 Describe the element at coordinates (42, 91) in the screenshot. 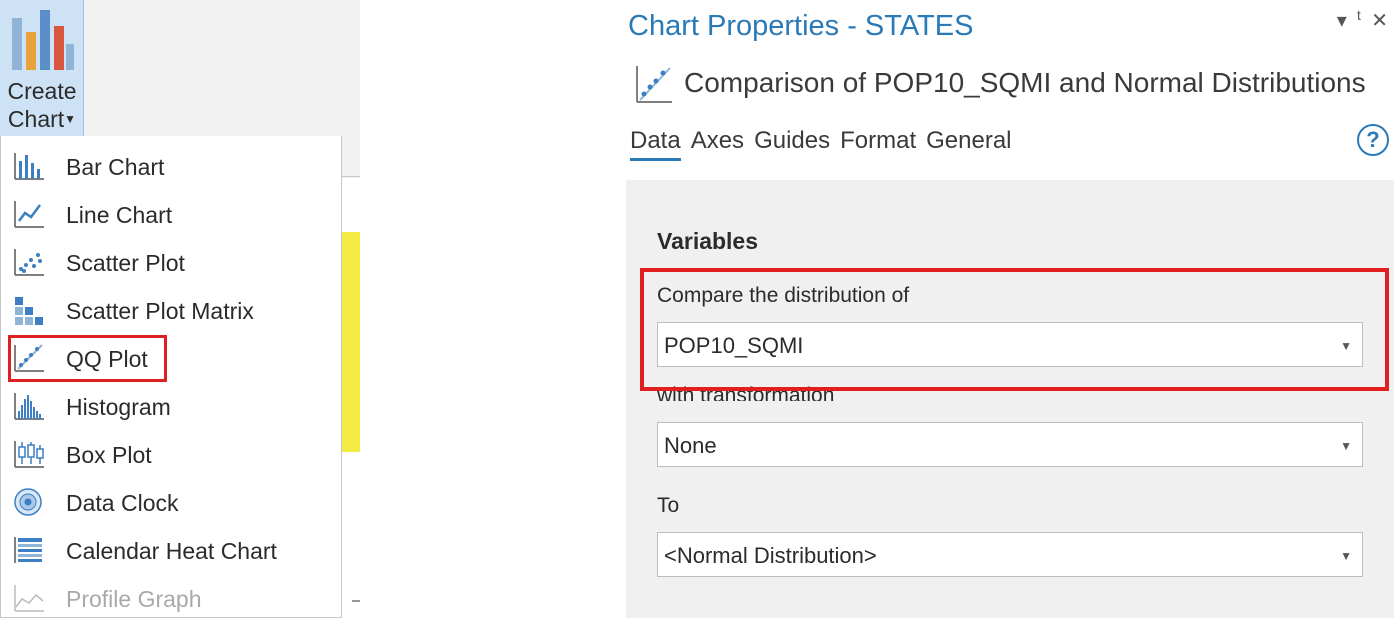

I see `create-chart-label: Create` at that location.